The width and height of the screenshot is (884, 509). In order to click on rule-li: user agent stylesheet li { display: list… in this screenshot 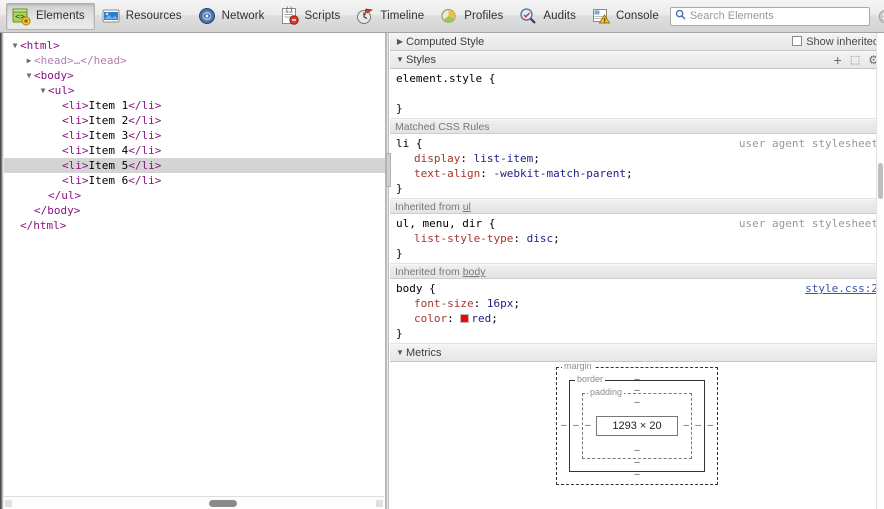, I will do `click(637, 166)`.